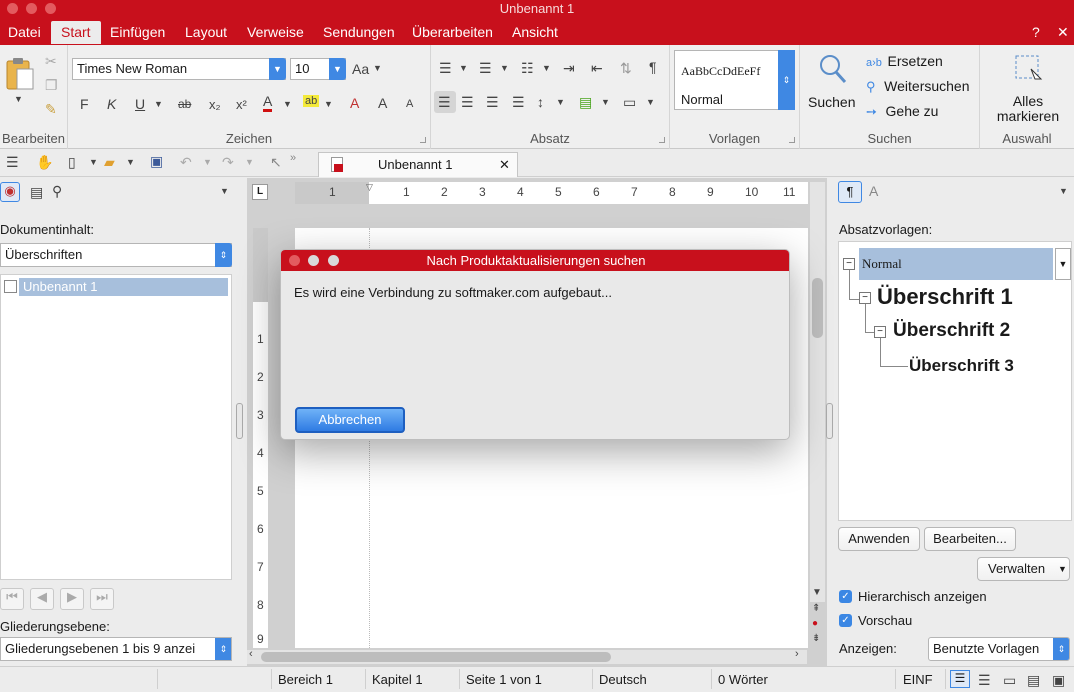  Describe the element at coordinates (629, 102) in the screenshot. I see `borders-icon: ▭` at that location.